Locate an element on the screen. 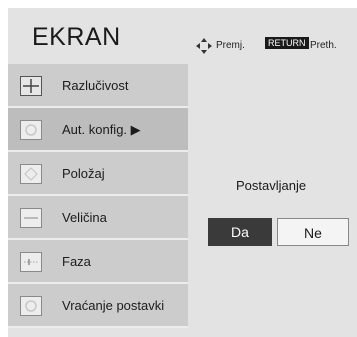 This screenshot has width=357, height=337. resolution-icon is located at coordinates (31, 86).